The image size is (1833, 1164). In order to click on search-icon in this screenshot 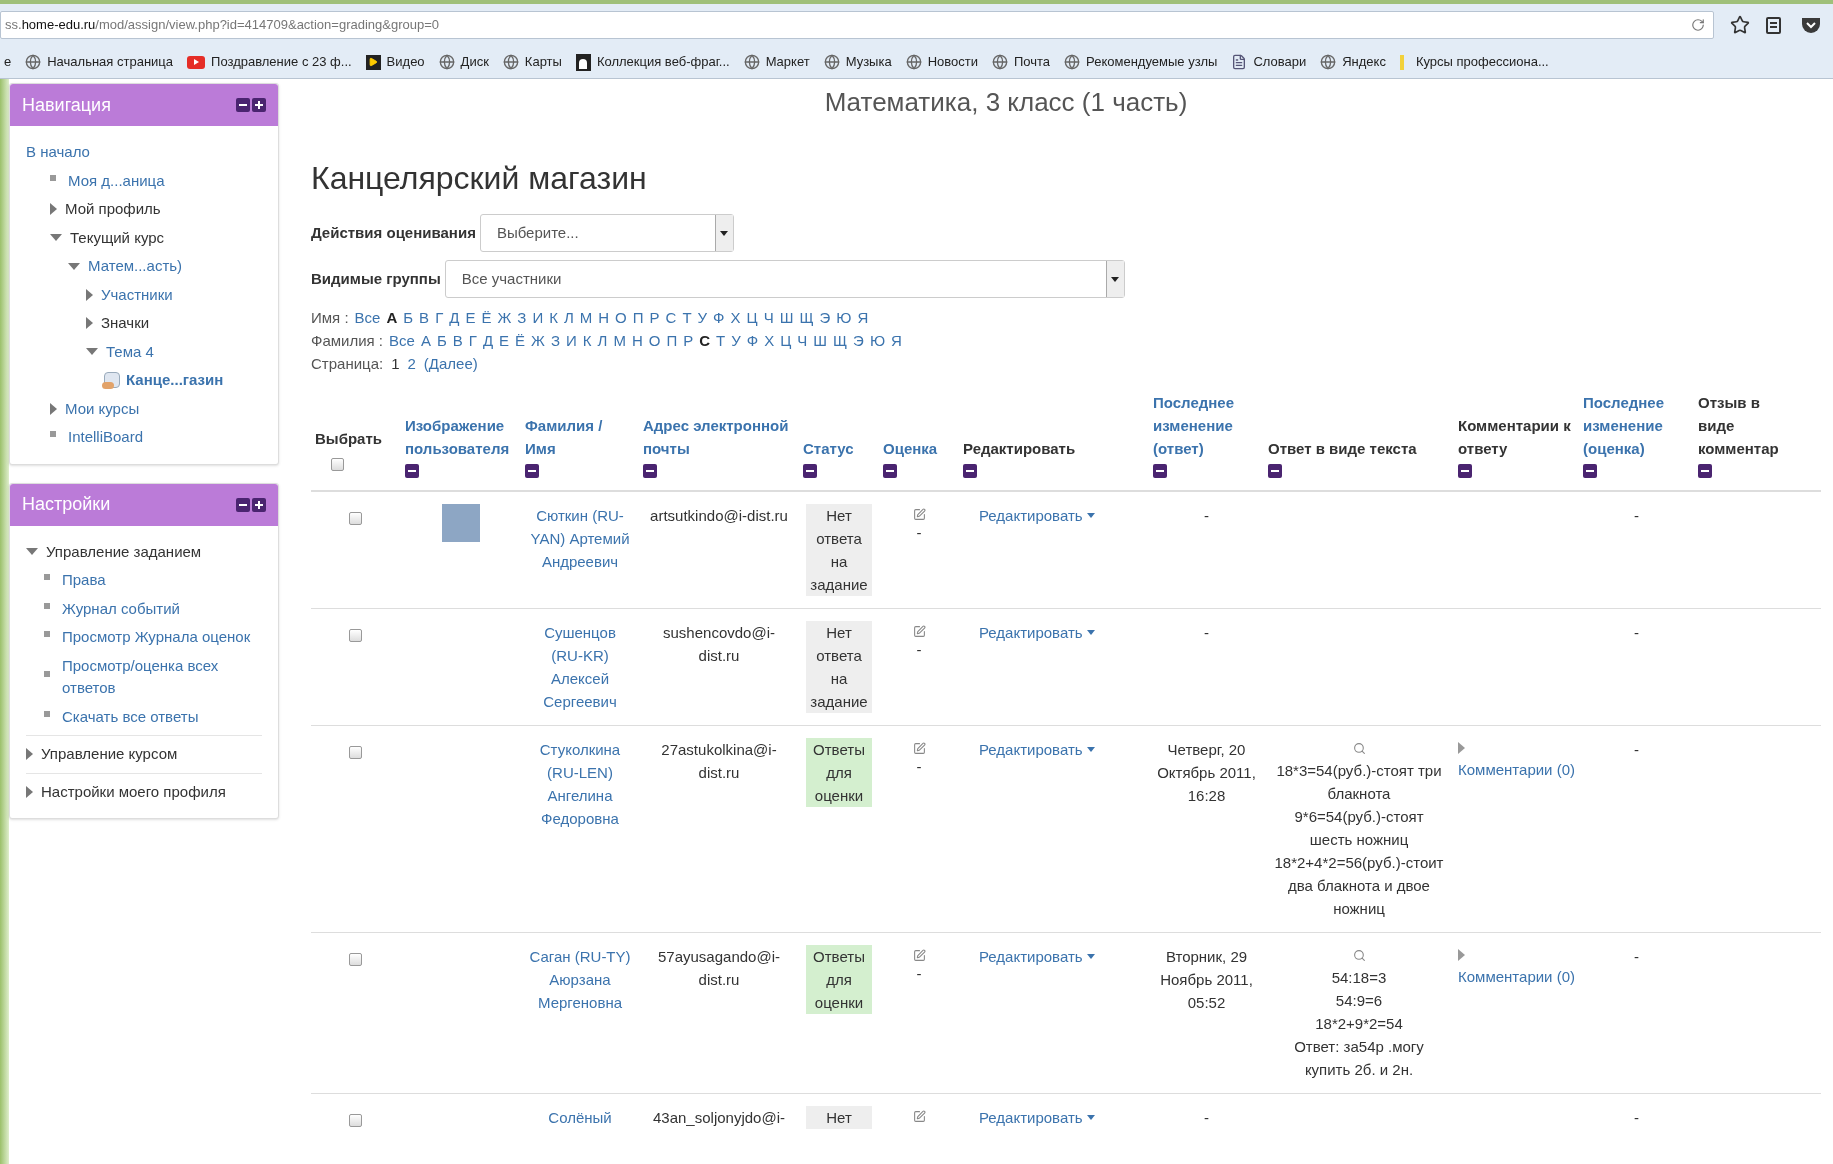, I will do `click(1359, 955)`.